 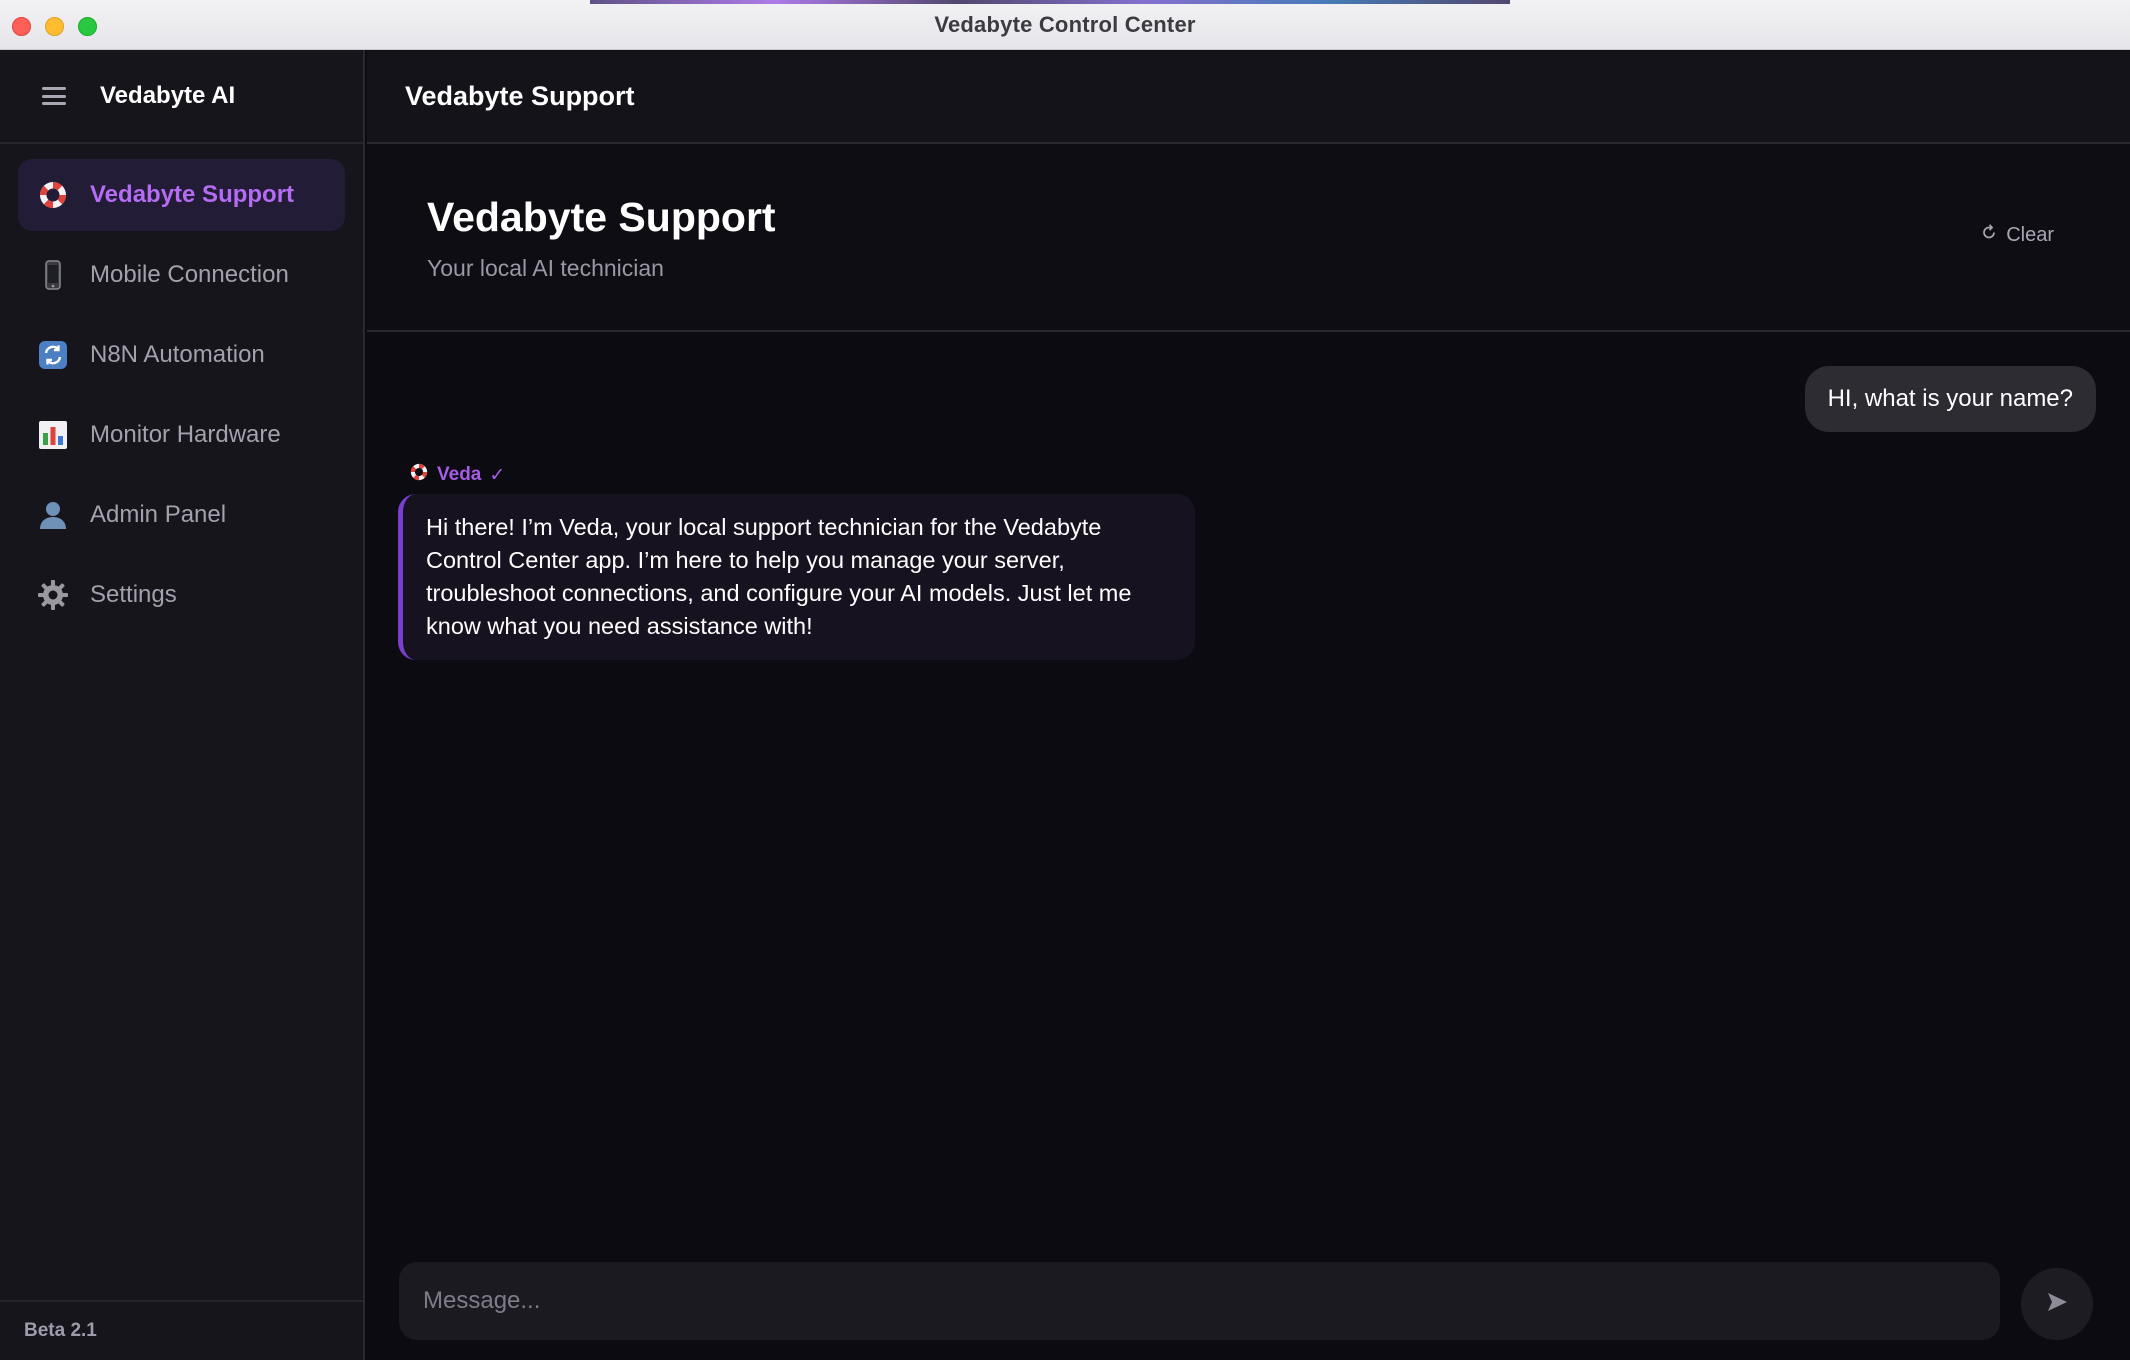 What do you see at coordinates (1248, 97) in the screenshot?
I see `topbar-title: Vedabyte Support` at bounding box center [1248, 97].